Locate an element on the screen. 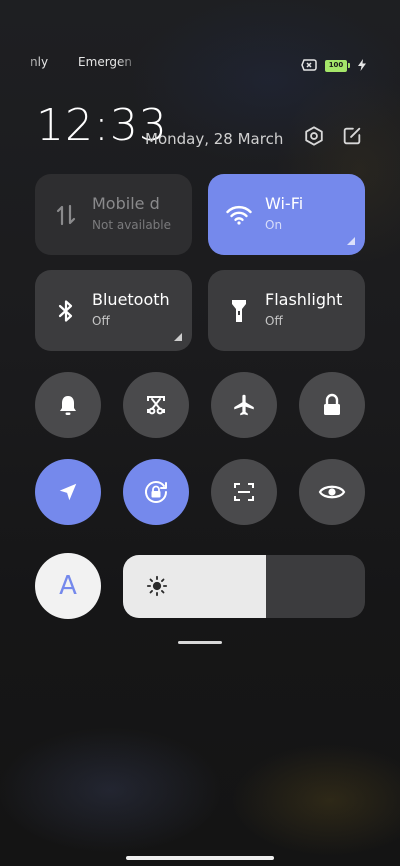  flashlight-tile: Flashlight Off is located at coordinates (286, 310).